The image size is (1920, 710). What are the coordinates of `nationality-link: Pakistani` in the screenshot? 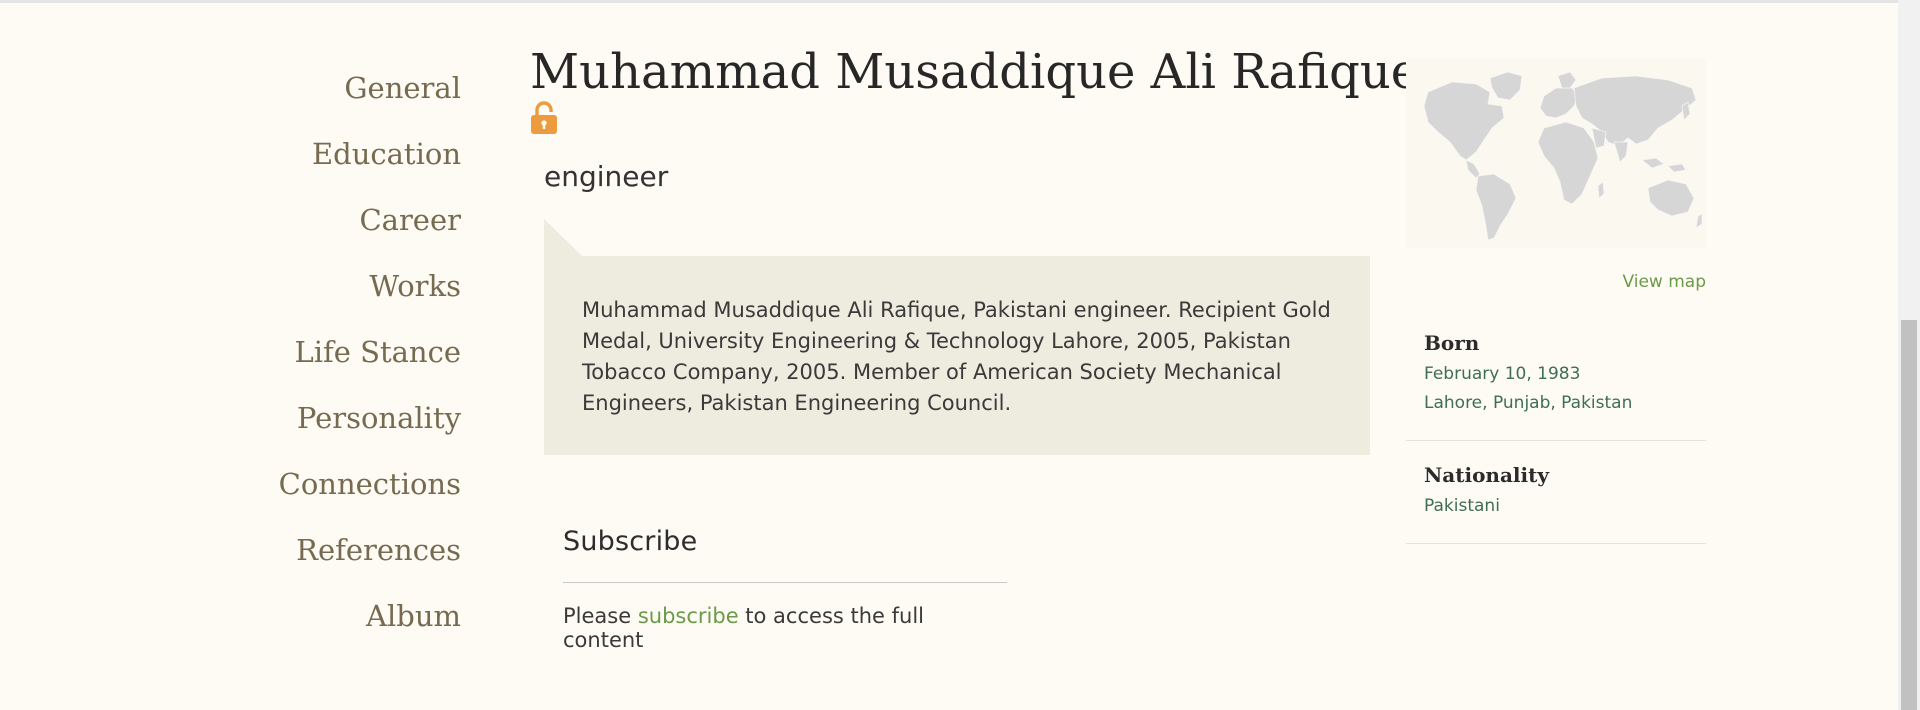 It's located at (1565, 506).